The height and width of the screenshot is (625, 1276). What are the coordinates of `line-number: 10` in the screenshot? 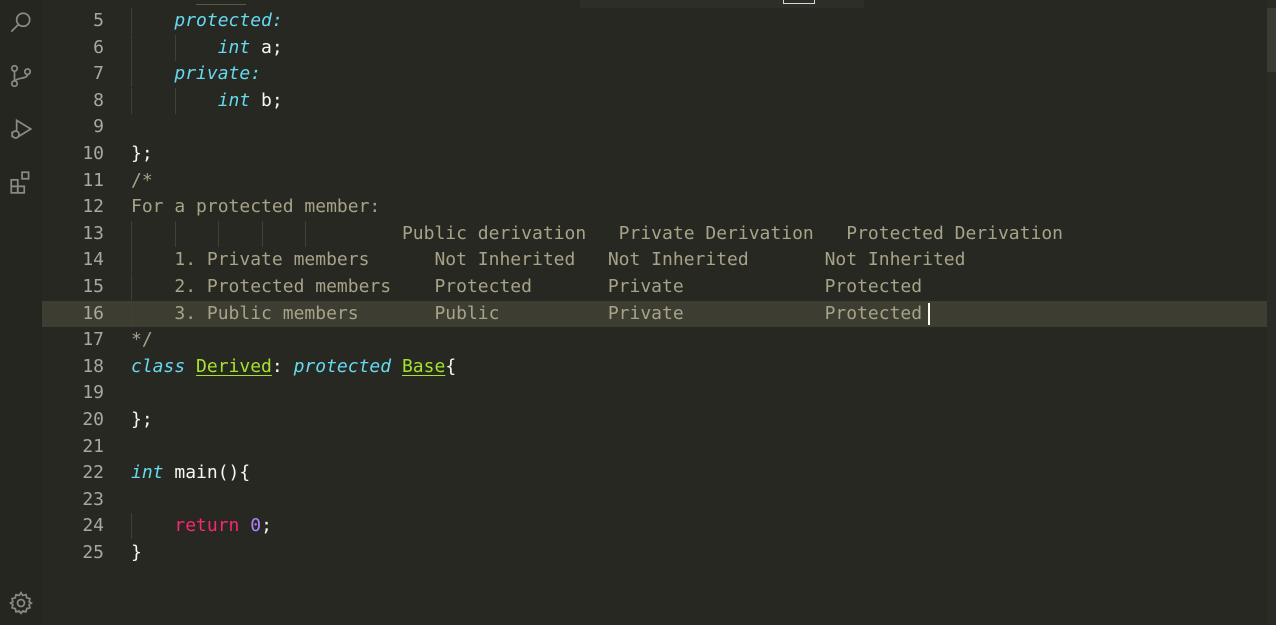 It's located at (93, 153).